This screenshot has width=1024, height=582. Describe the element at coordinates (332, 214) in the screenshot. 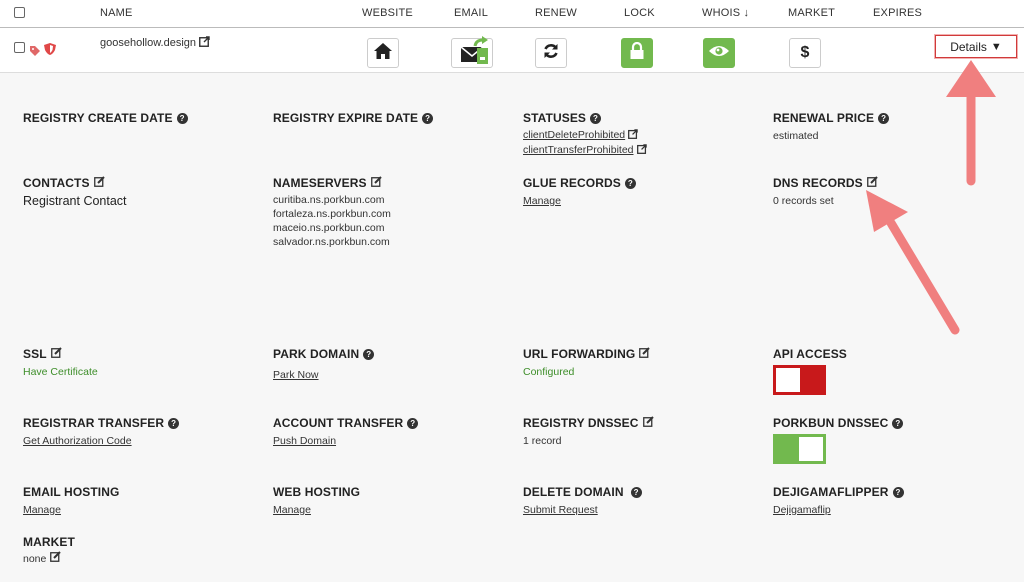

I see `nameserver-item: fortaleza.ns.porkbun.com` at that location.